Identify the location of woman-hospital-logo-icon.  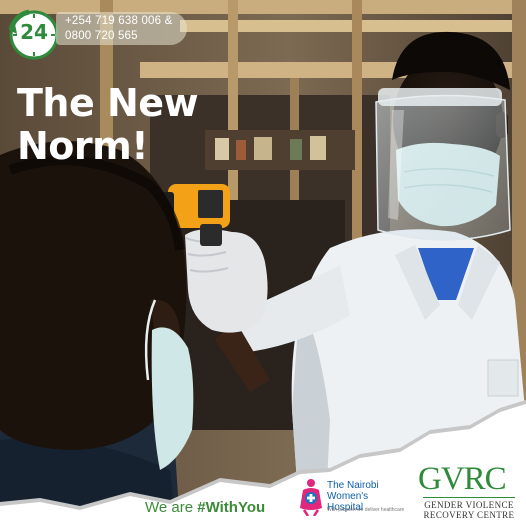
(311, 497).